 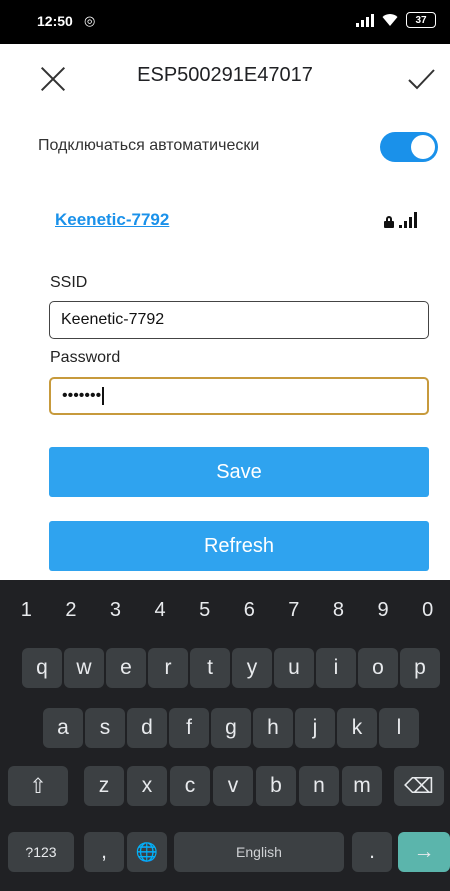 I want to click on key-6: 6, so click(x=249, y=610).